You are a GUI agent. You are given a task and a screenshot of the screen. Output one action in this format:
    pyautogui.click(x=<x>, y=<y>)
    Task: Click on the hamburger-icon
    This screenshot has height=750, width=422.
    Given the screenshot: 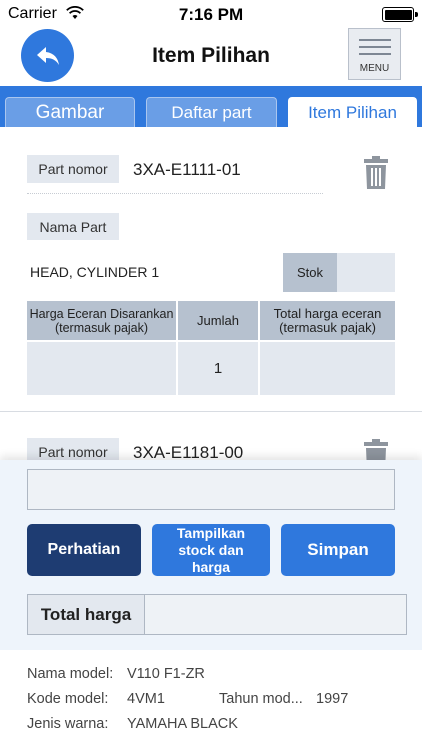 What is the action you would take?
    pyautogui.click(x=375, y=49)
    